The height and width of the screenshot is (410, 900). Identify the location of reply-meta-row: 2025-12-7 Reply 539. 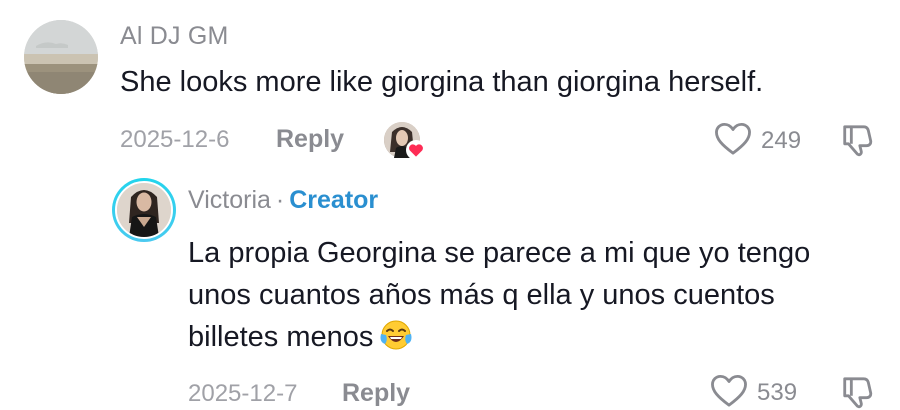
(450, 390).